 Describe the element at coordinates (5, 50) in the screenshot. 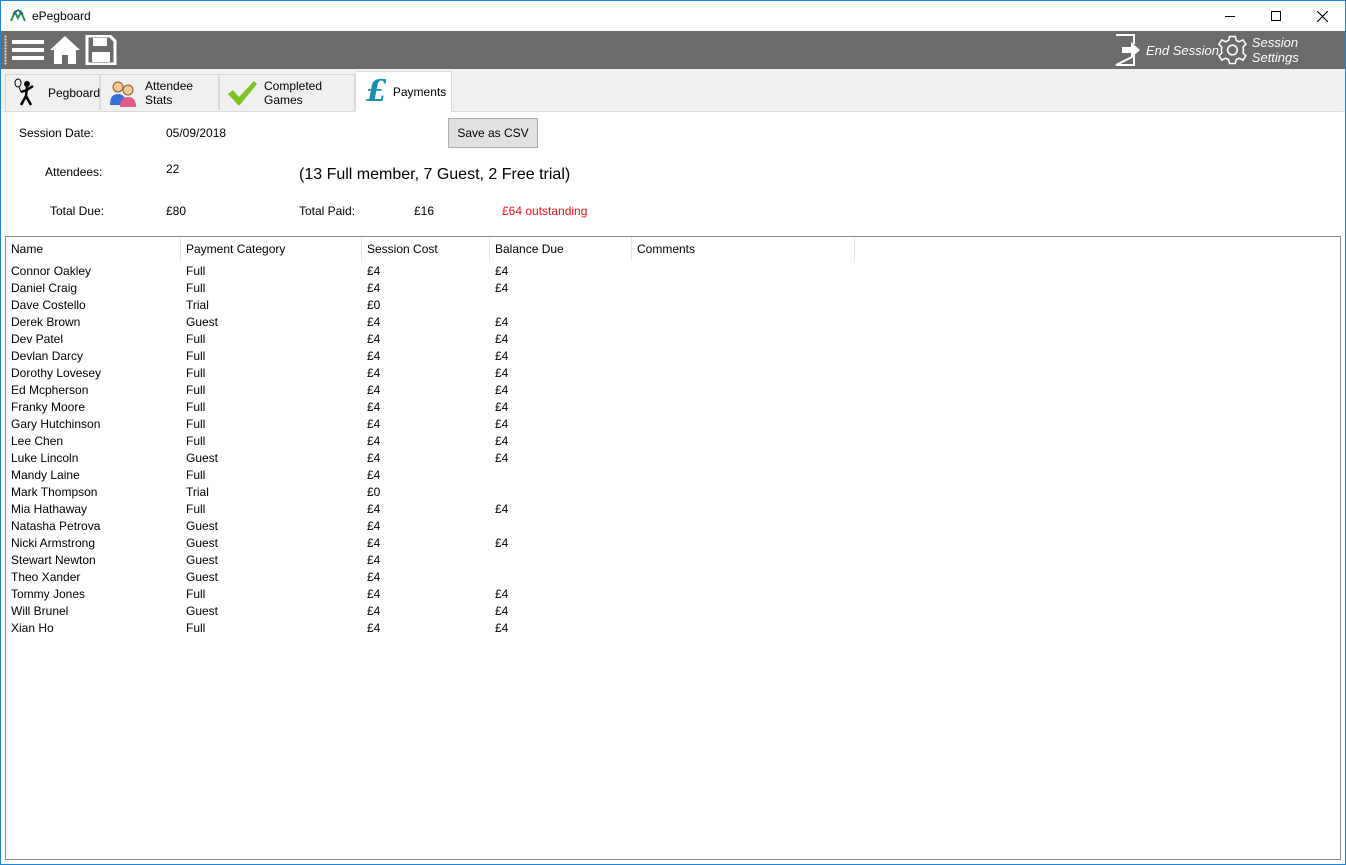

I see `toolbar-grip` at that location.